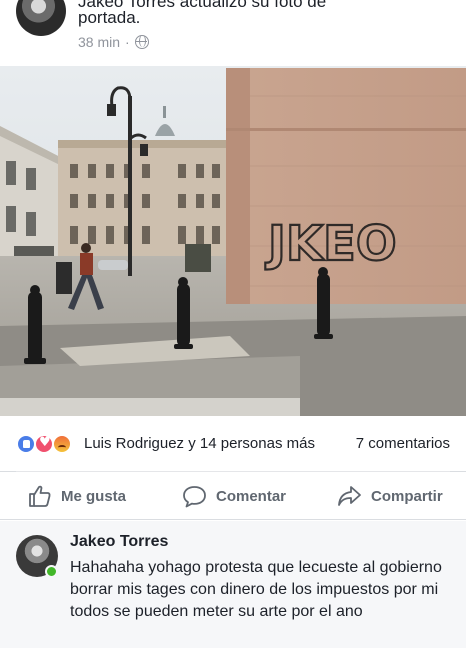  Describe the element at coordinates (194, 496) in the screenshot. I see `comment-bubble-icon` at that location.